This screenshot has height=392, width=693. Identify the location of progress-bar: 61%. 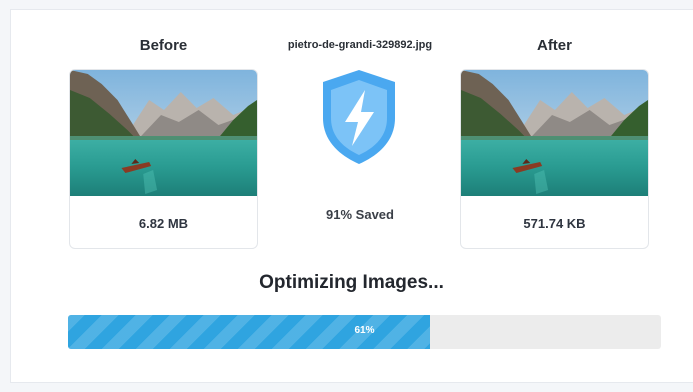
(364, 332).